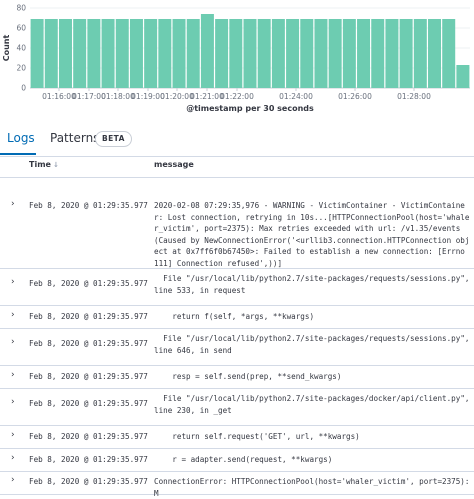  What do you see at coordinates (414, 96) in the screenshot?
I see `x-tick-label: 01:28:00` at bounding box center [414, 96].